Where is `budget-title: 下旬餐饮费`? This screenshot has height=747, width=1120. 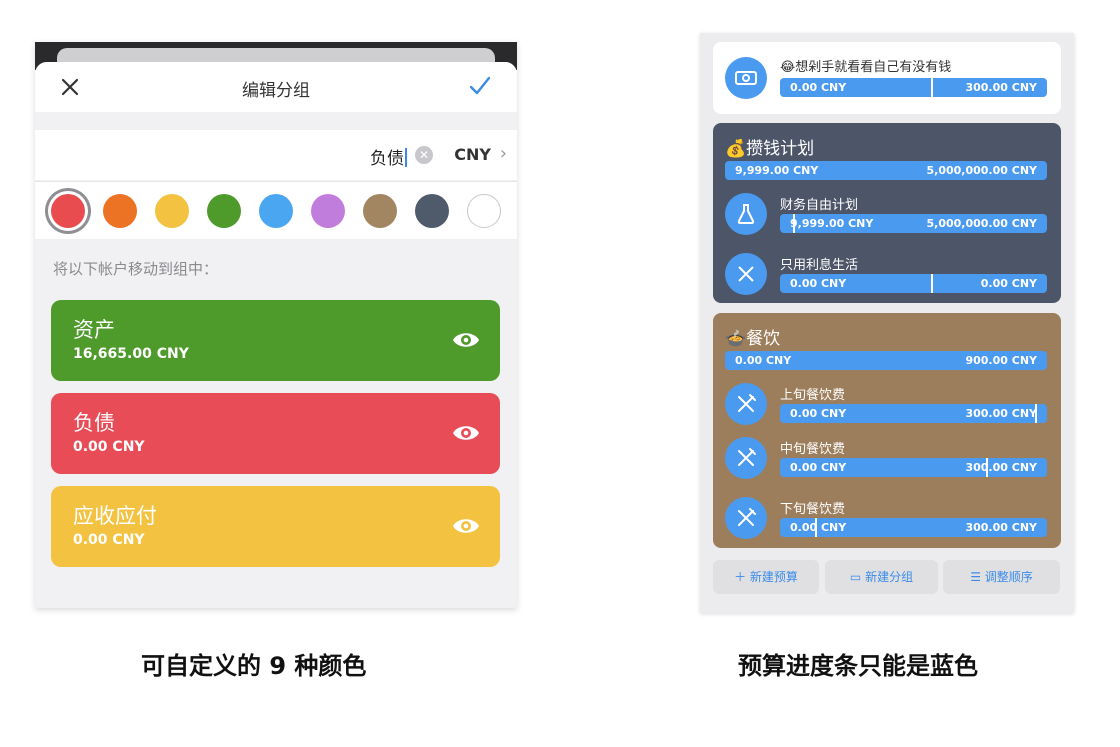
budget-title: 下旬餐饮费 is located at coordinates (813, 509).